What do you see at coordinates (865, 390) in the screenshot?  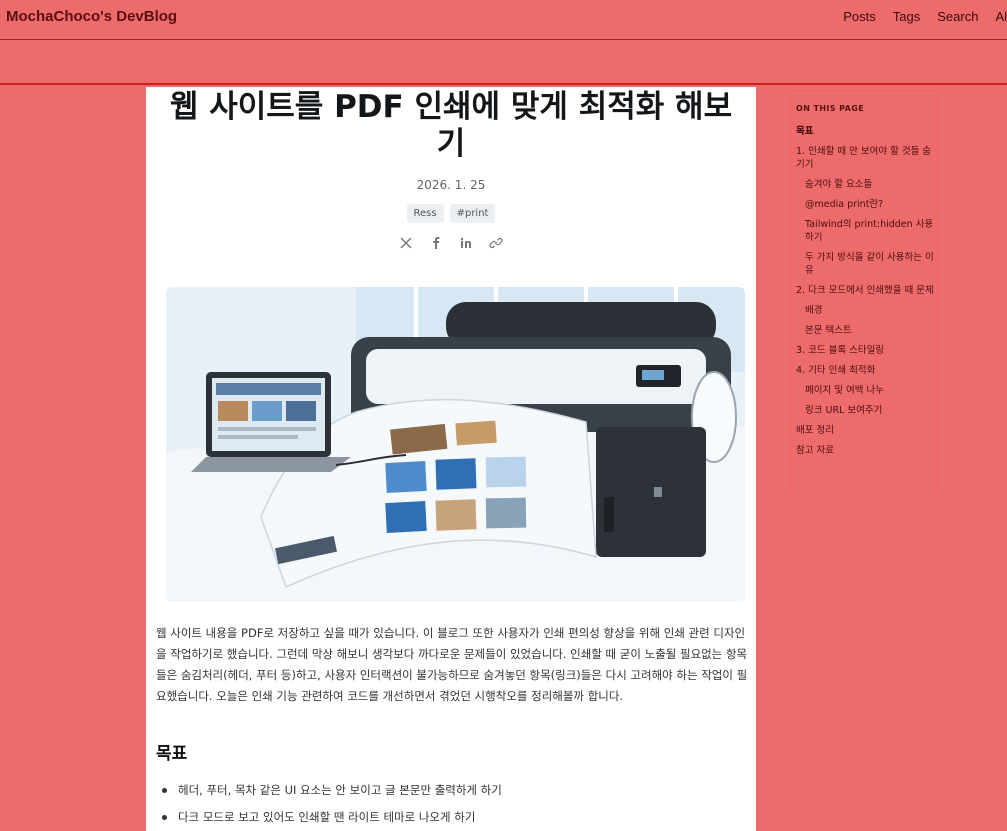 I see `toc-item: 페이지 및 여백 나누` at bounding box center [865, 390].